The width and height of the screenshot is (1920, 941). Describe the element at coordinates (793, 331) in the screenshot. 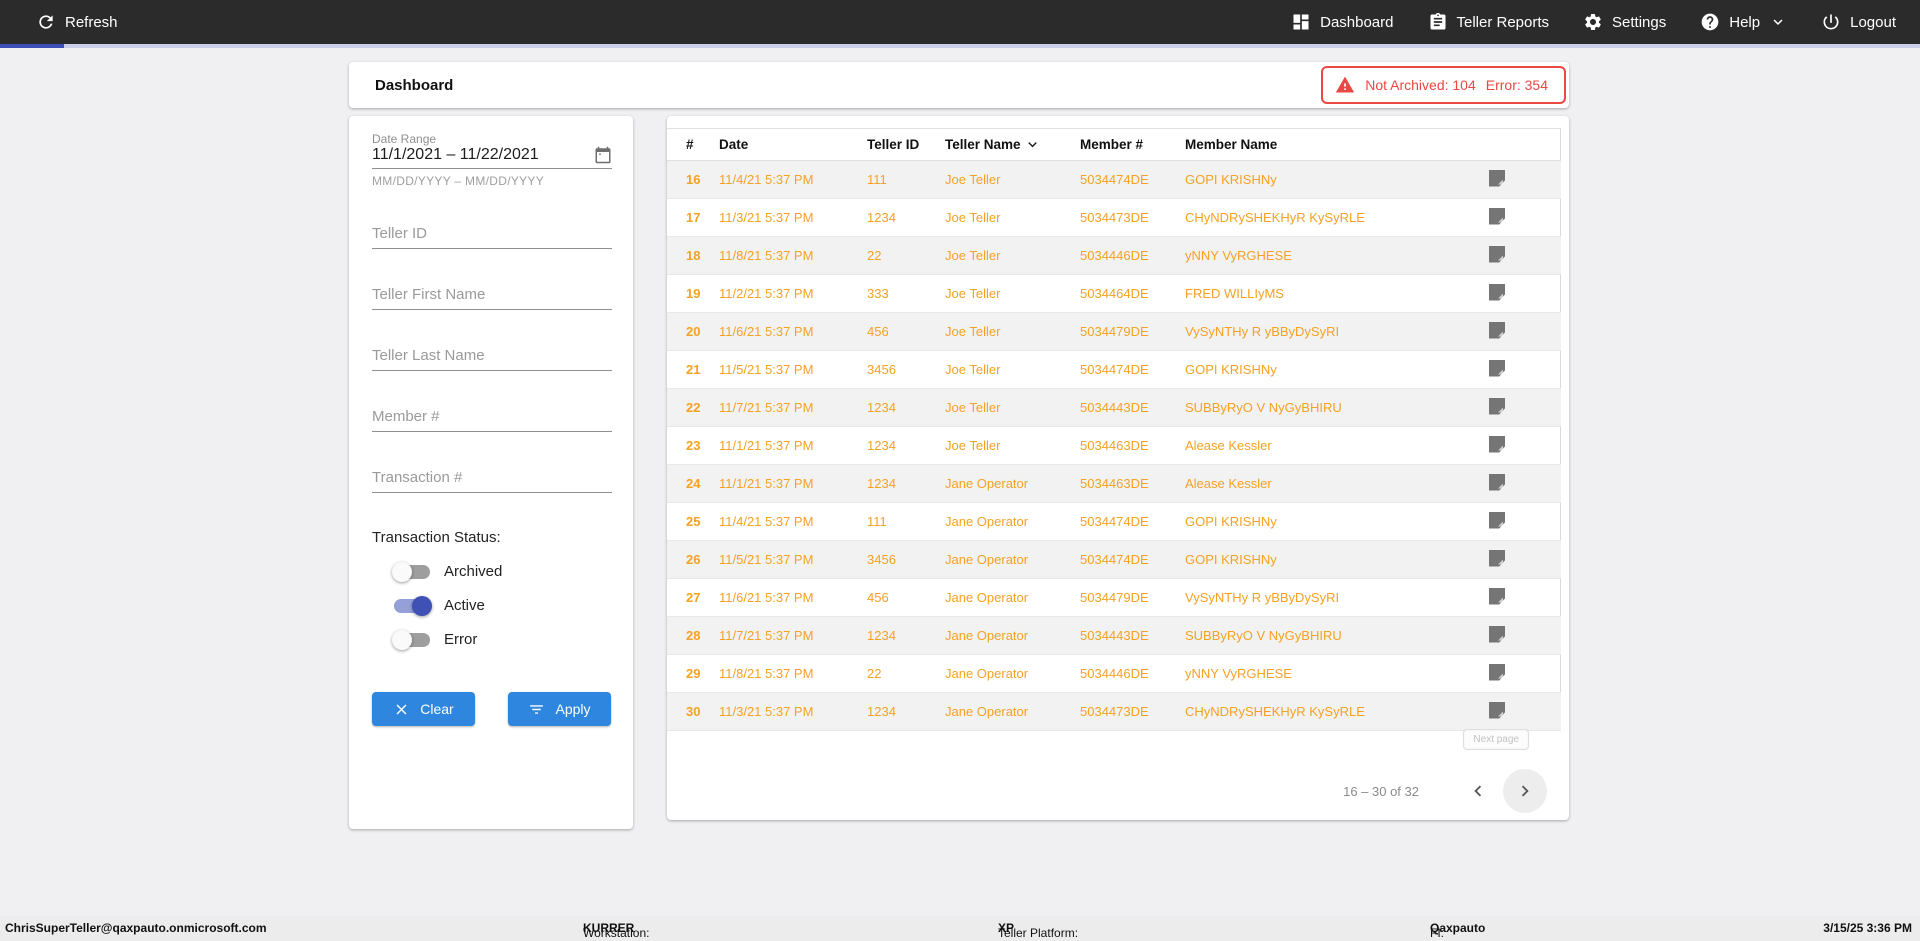

I see `row-date: 11/6/21 5:37 PM` at that location.